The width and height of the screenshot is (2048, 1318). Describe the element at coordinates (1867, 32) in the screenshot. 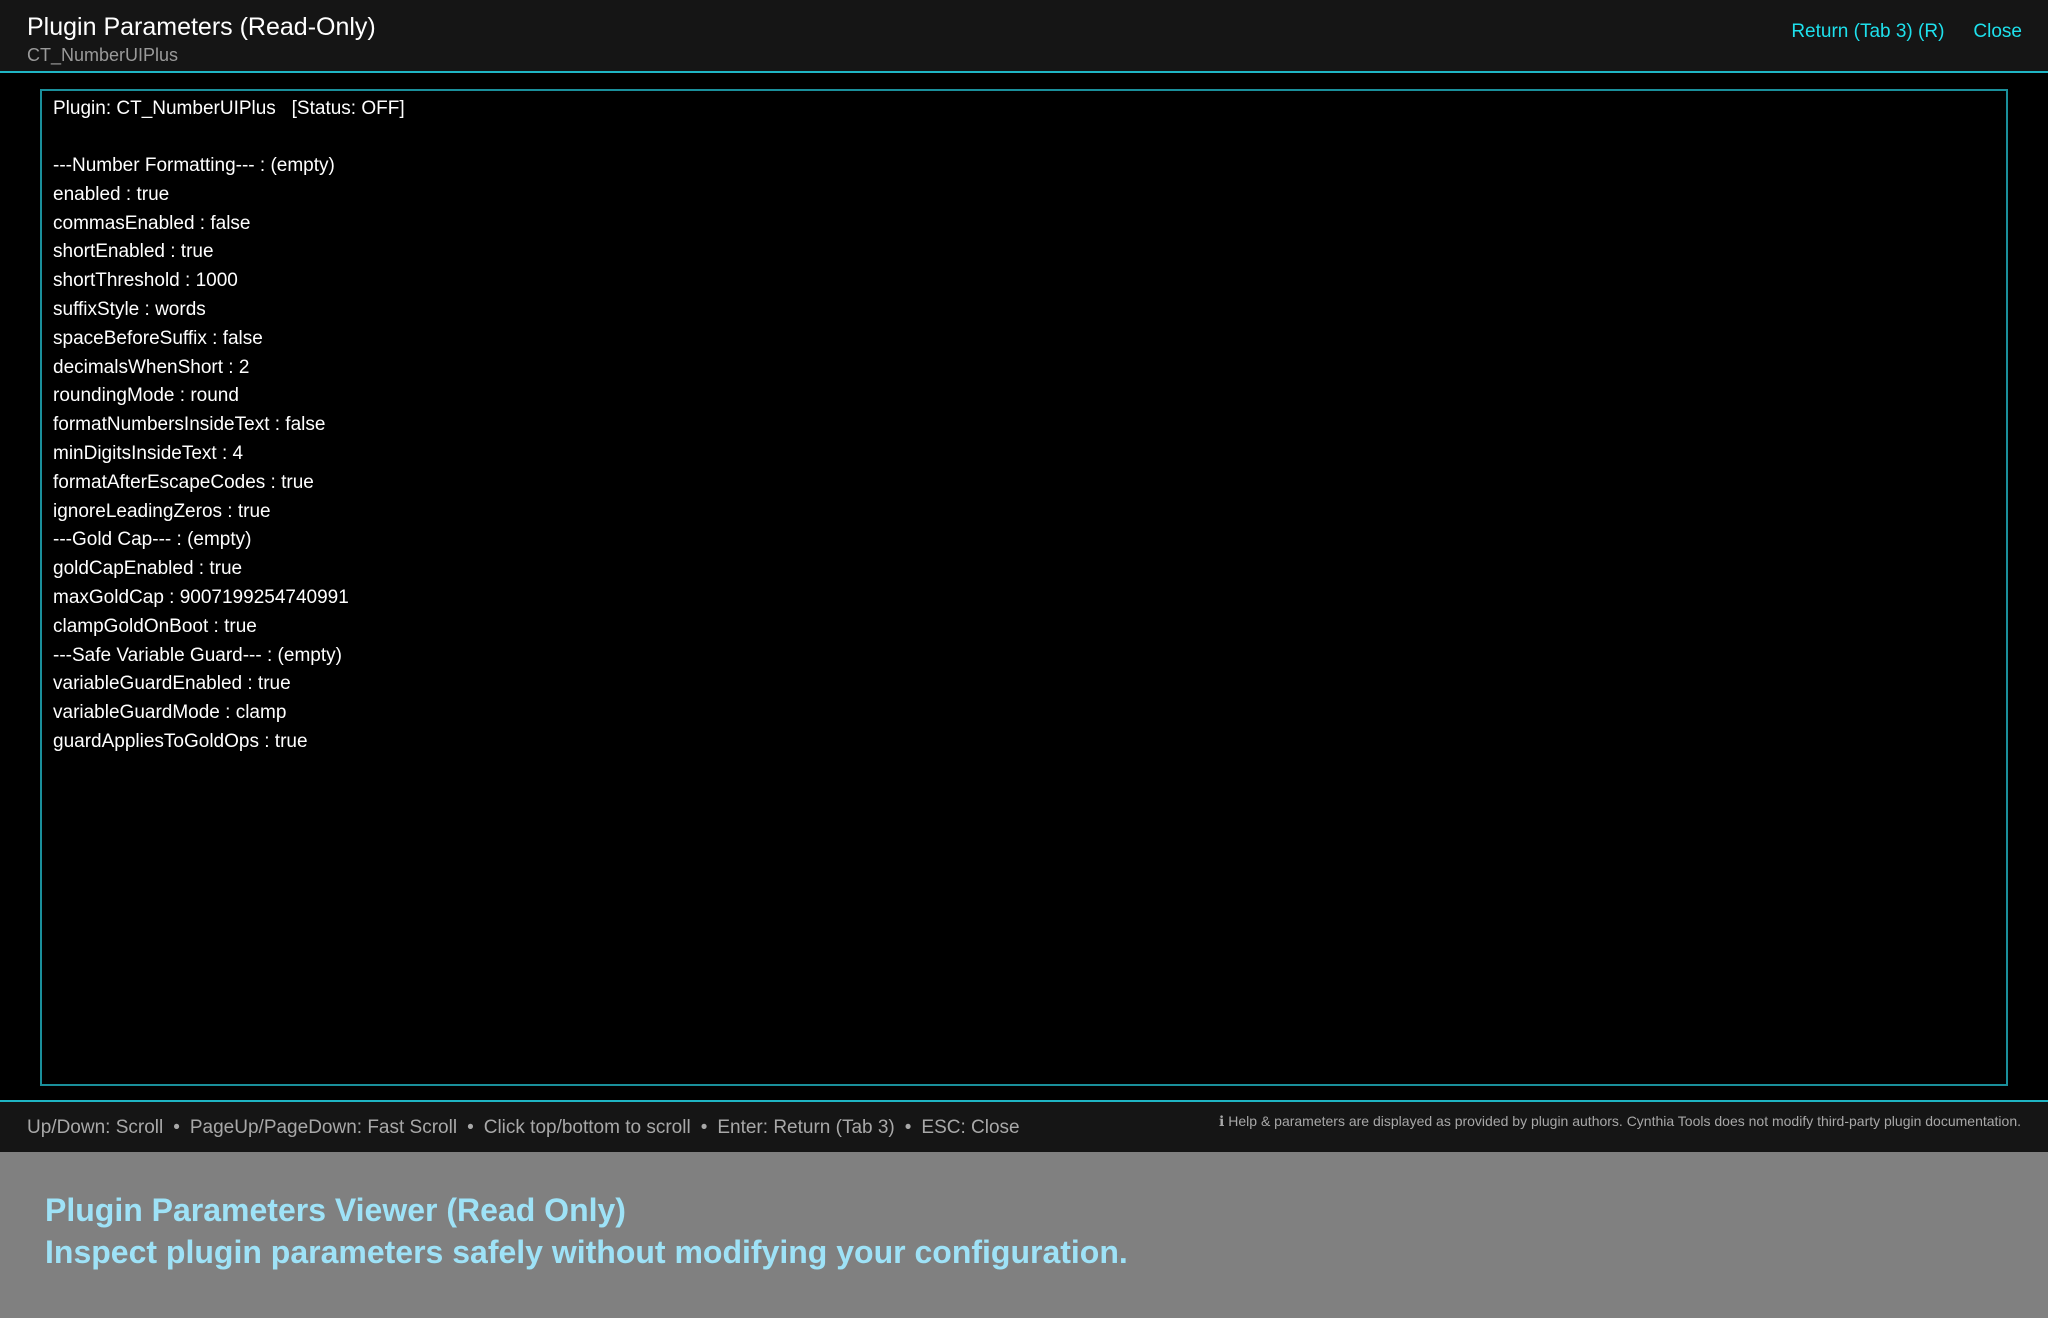

I see `return-tab3-button: Return (Tab 3) (R)` at that location.